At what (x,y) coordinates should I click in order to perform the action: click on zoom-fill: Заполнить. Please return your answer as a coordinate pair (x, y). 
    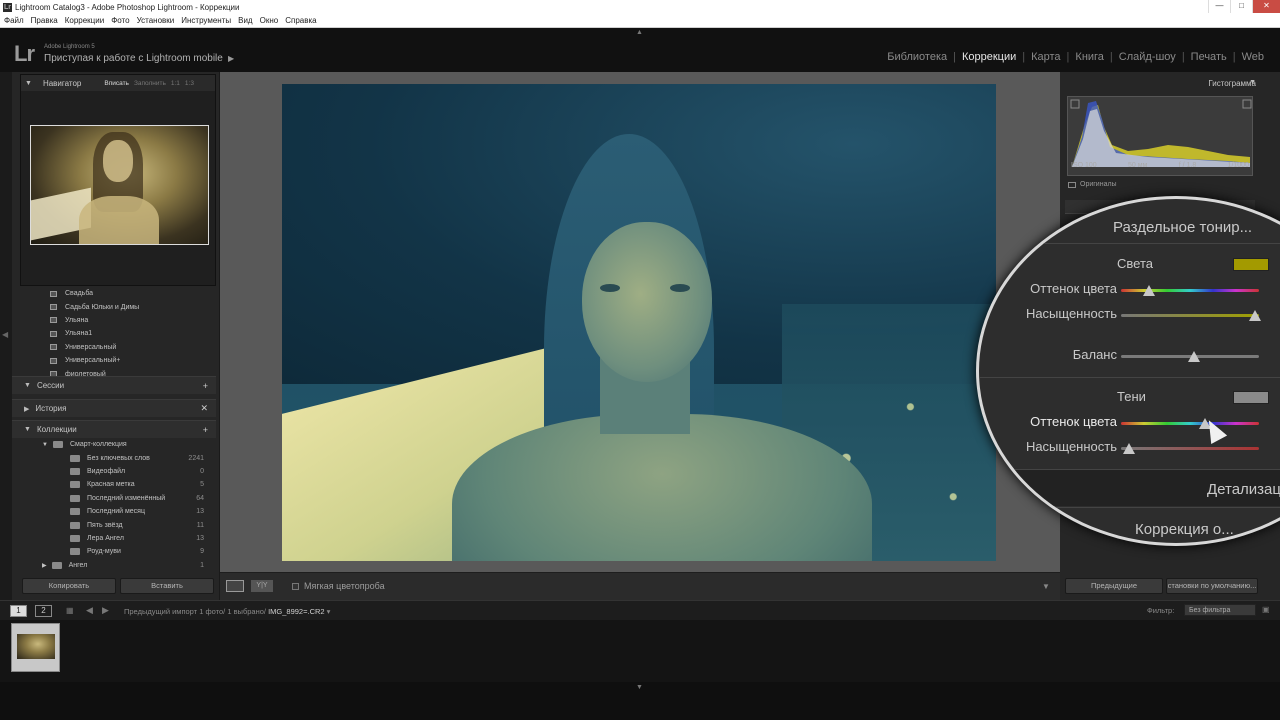
    Looking at the image, I should click on (150, 83).